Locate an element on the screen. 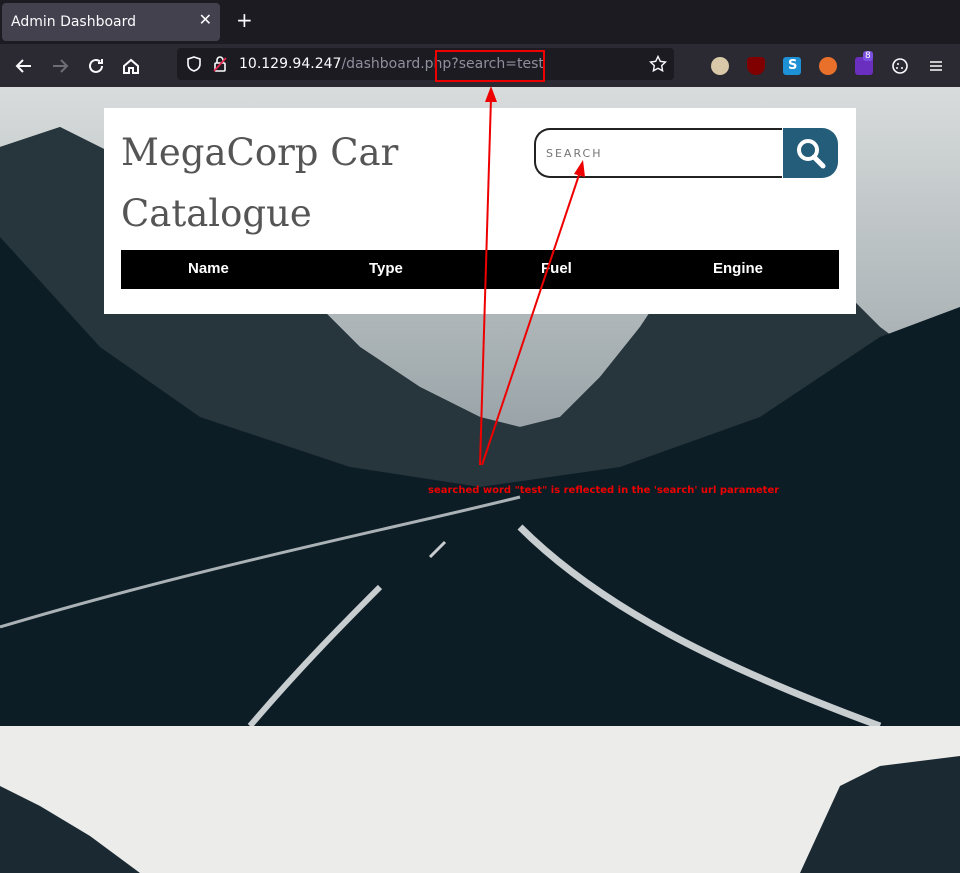 This screenshot has height=873, width=960. annotation-arrows is located at coordinates (532, 276).